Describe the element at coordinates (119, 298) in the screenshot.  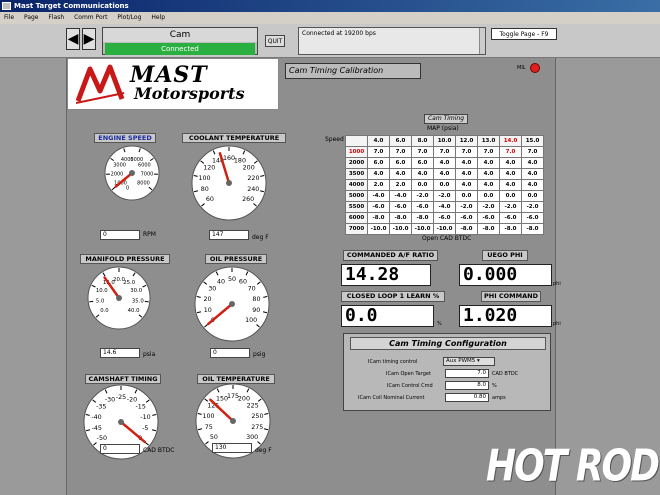
I see `gauge-hub` at that location.